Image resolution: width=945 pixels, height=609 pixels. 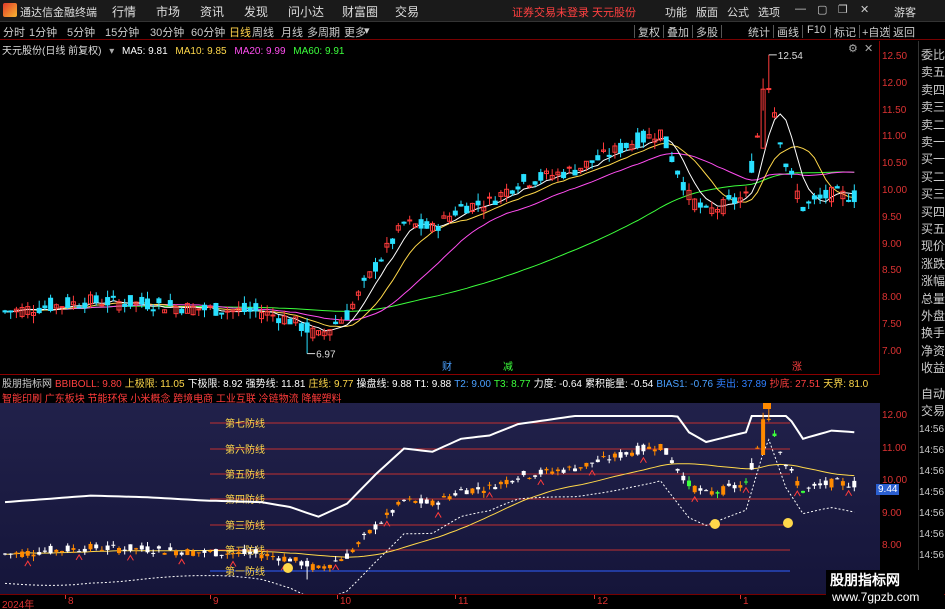 What do you see at coordinates (864, 9) in the screenshot?
I see `close-icon: ✕` at bounding box center [864, 9].